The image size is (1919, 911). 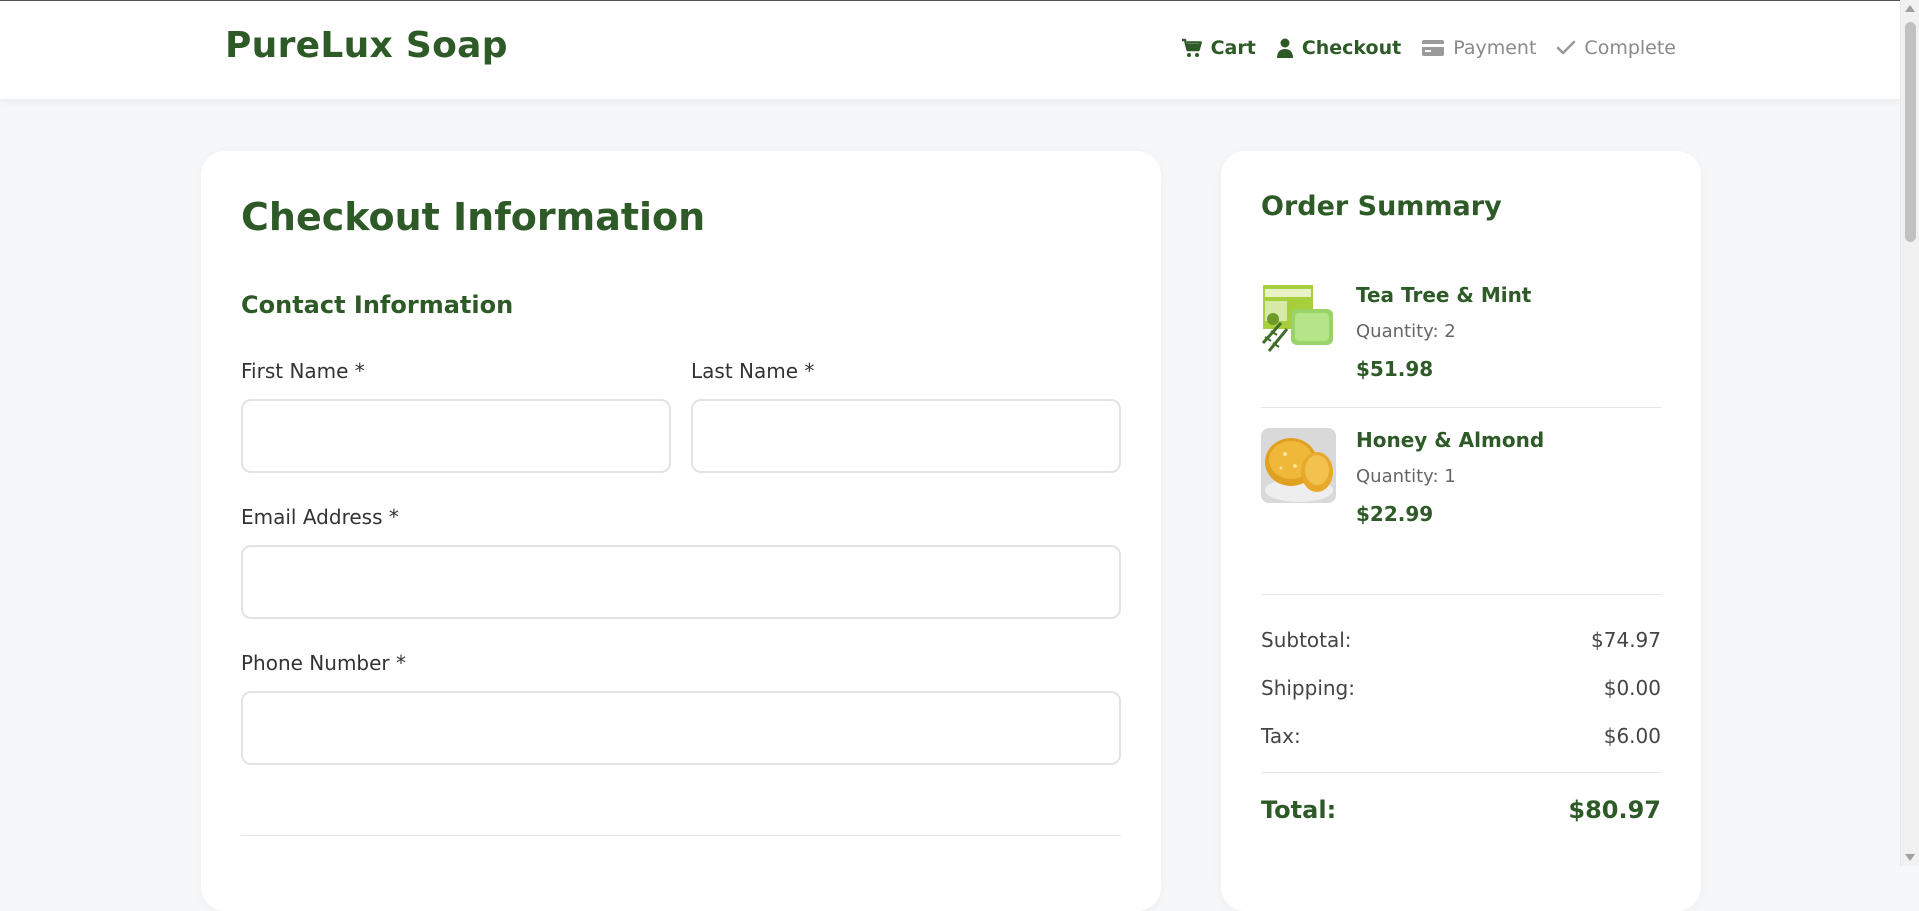 I want to click on step-cart: Cart, so click(x=1218, y=48).